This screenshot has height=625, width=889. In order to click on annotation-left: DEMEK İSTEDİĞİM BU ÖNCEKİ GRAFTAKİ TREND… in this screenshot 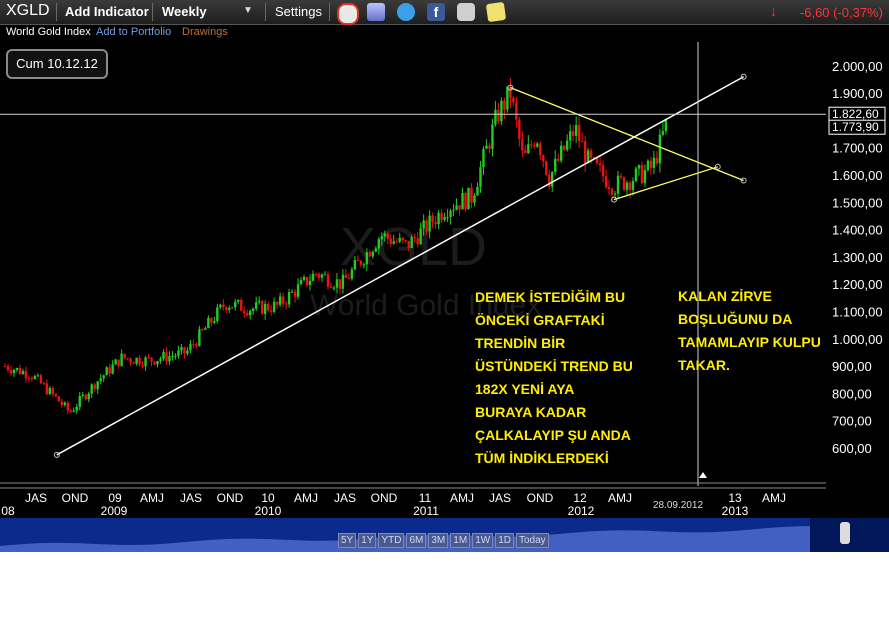, I will do `click(554, 377)`.